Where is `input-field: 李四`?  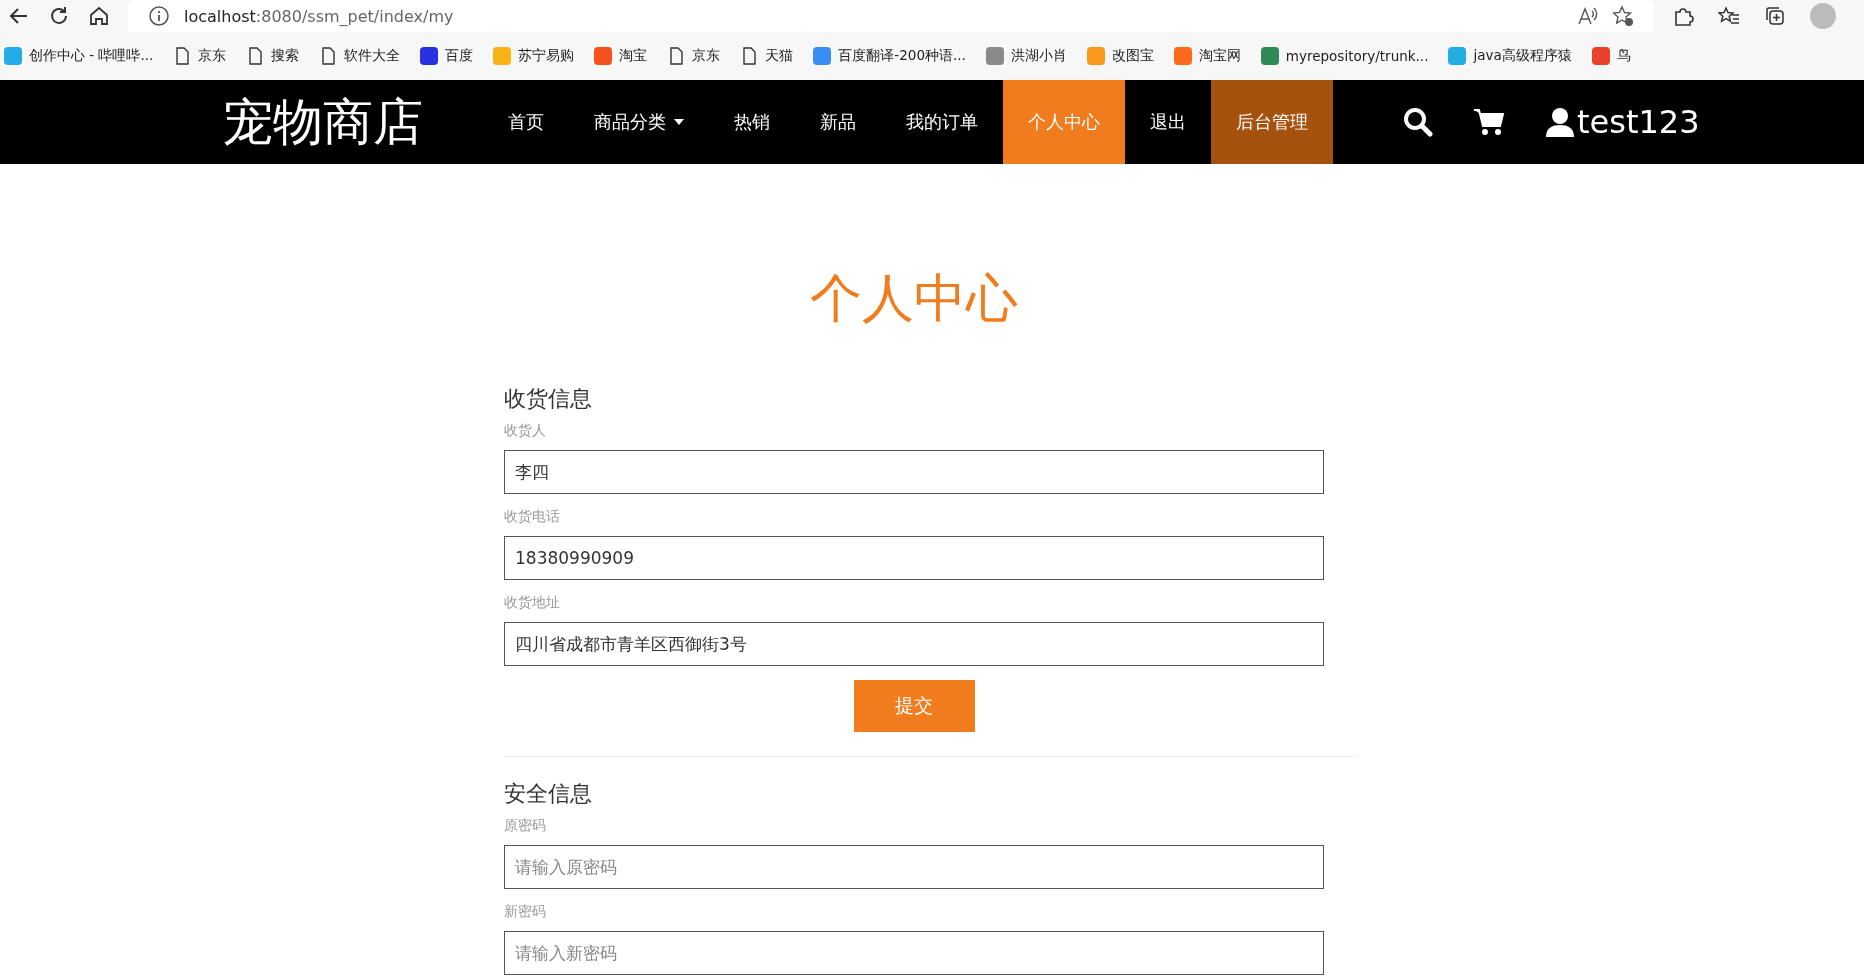 input-field: 李四 is located at coordinates (914, 472).